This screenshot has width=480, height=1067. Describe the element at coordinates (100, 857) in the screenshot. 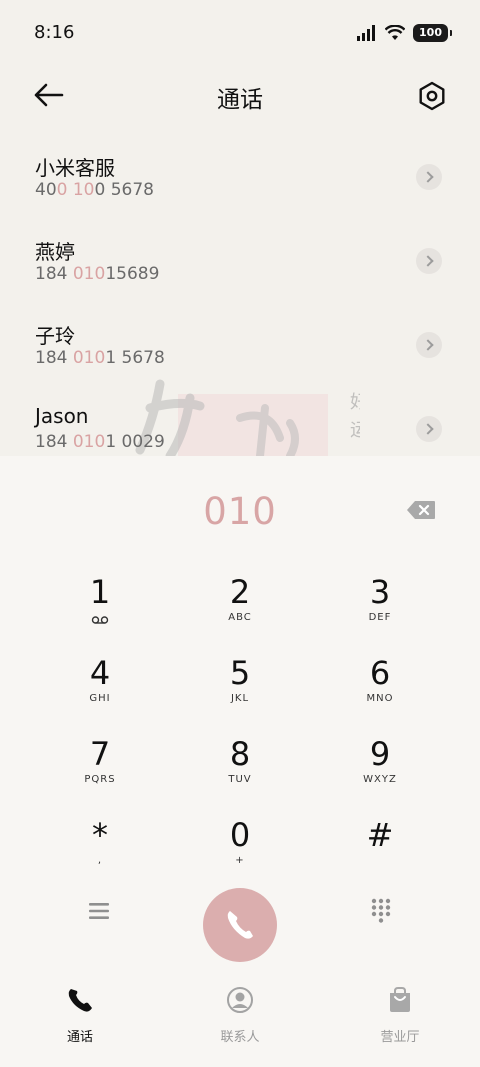

I see `key-star: *,` at that location.